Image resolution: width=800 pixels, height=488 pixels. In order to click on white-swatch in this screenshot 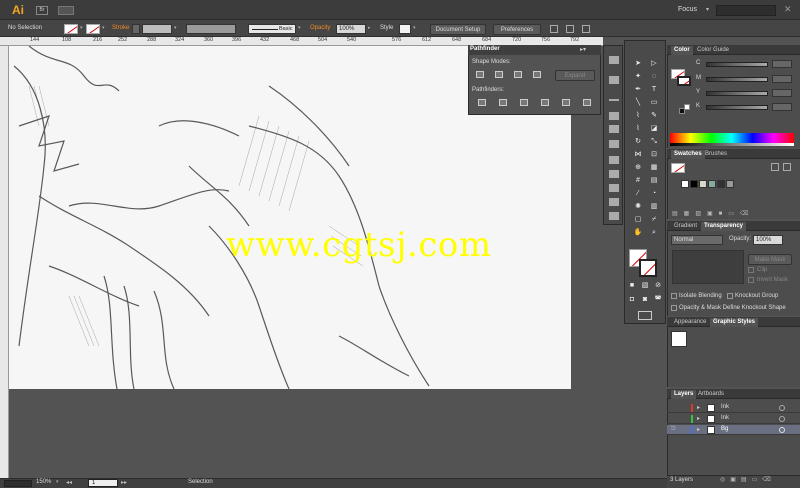, I will do `click(687, 107)`.